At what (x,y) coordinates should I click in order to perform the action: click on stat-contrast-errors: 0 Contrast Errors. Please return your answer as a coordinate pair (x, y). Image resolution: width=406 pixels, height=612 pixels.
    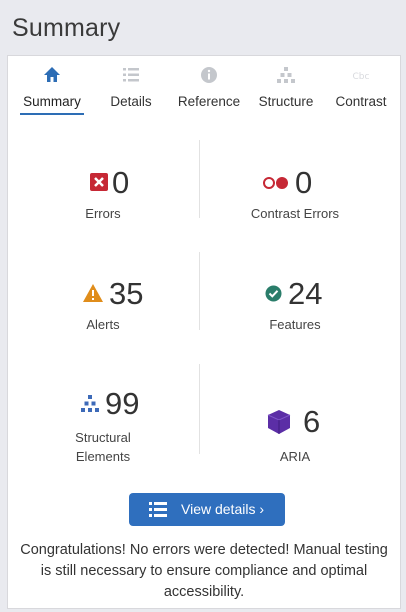
    Looking at the image, I should click on (295, 195).